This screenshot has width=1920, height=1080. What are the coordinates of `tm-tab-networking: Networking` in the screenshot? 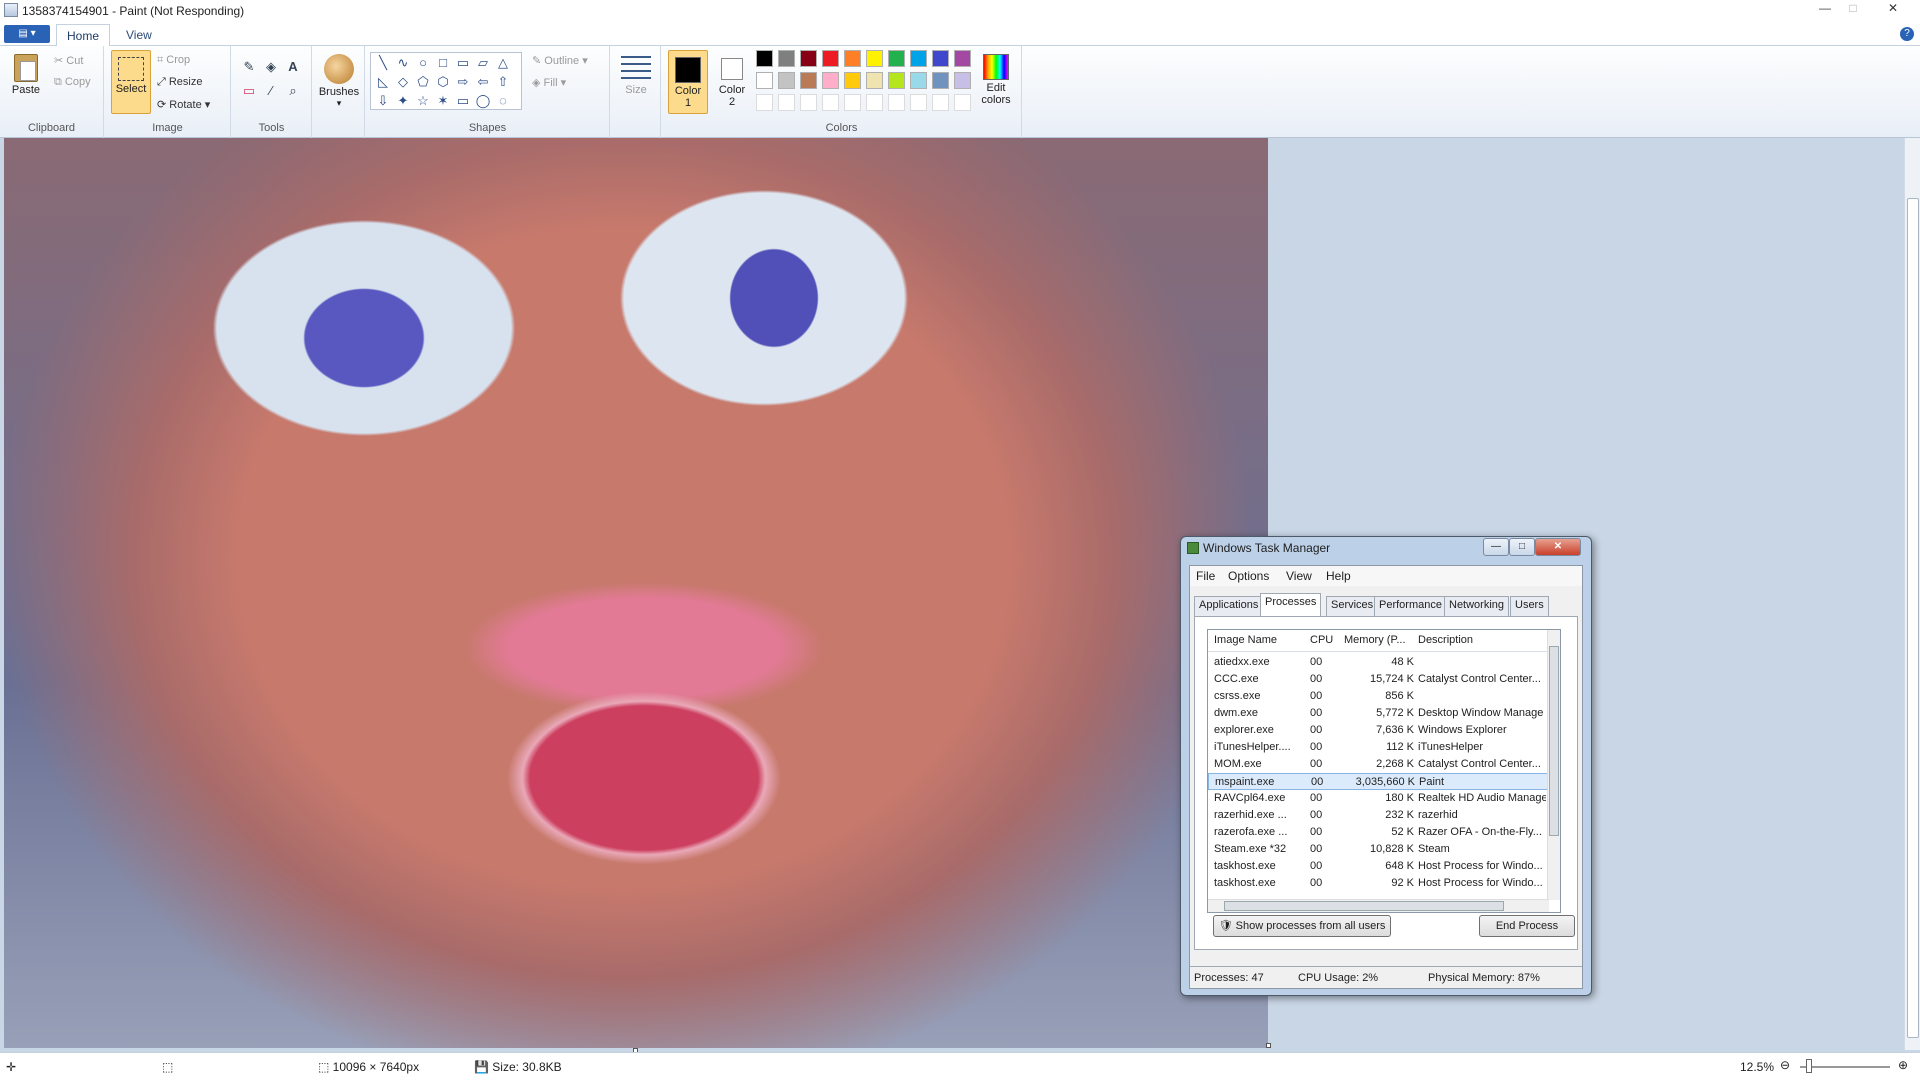 It's located at (1477, 606).